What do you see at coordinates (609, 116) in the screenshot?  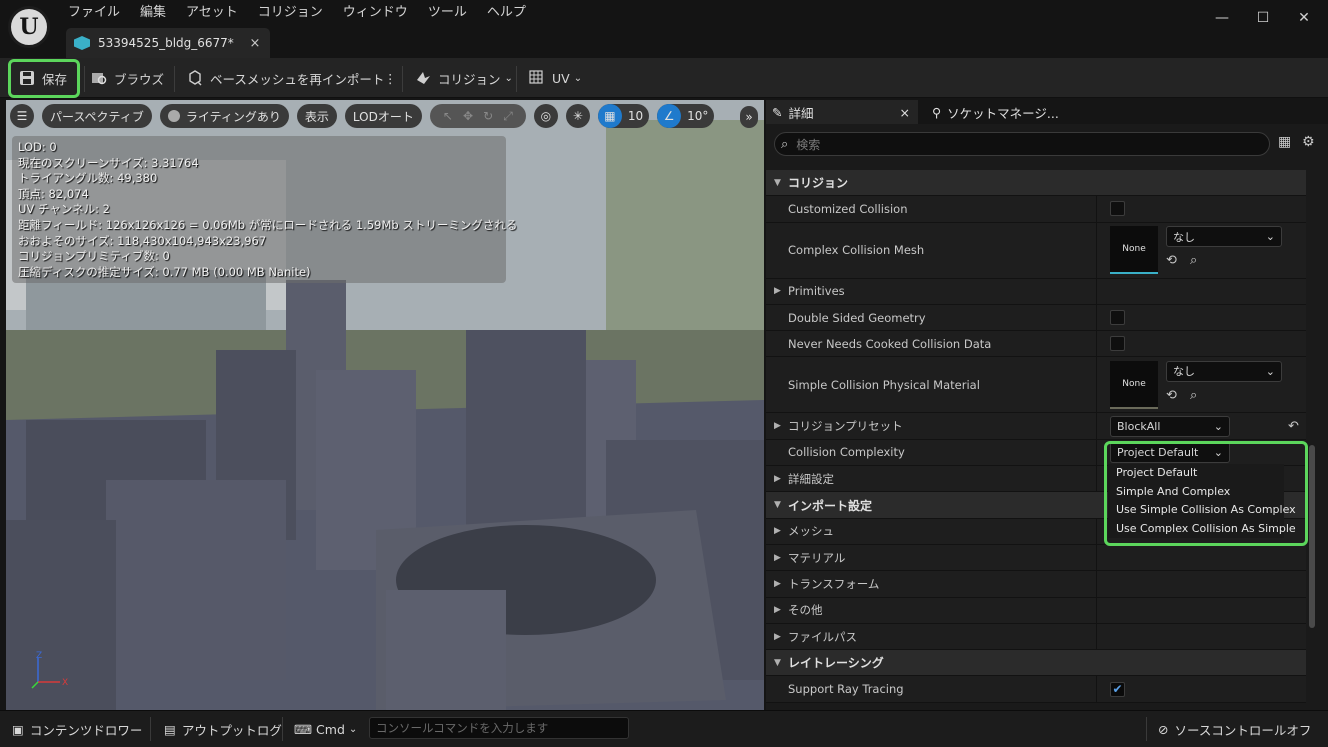 I see `grid-snap-icon: ▦` at bounding box center [609, 116].